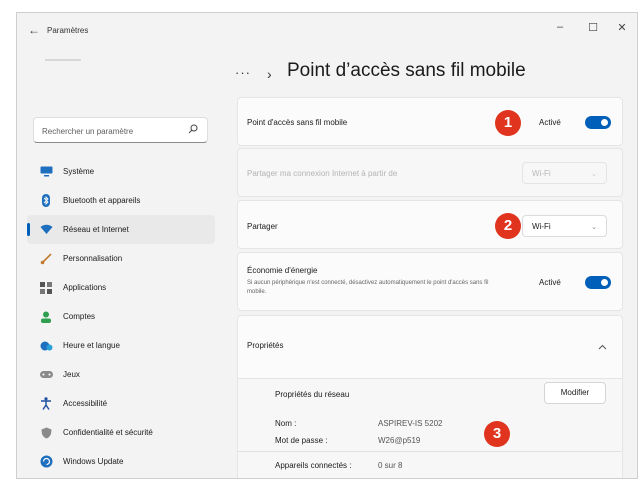 Image resolution: width=638 pixels, height=479 pixels. I want to click on hotspot-card: Point d'accès sans fil mobile 1 Activé, so click(430, 121).